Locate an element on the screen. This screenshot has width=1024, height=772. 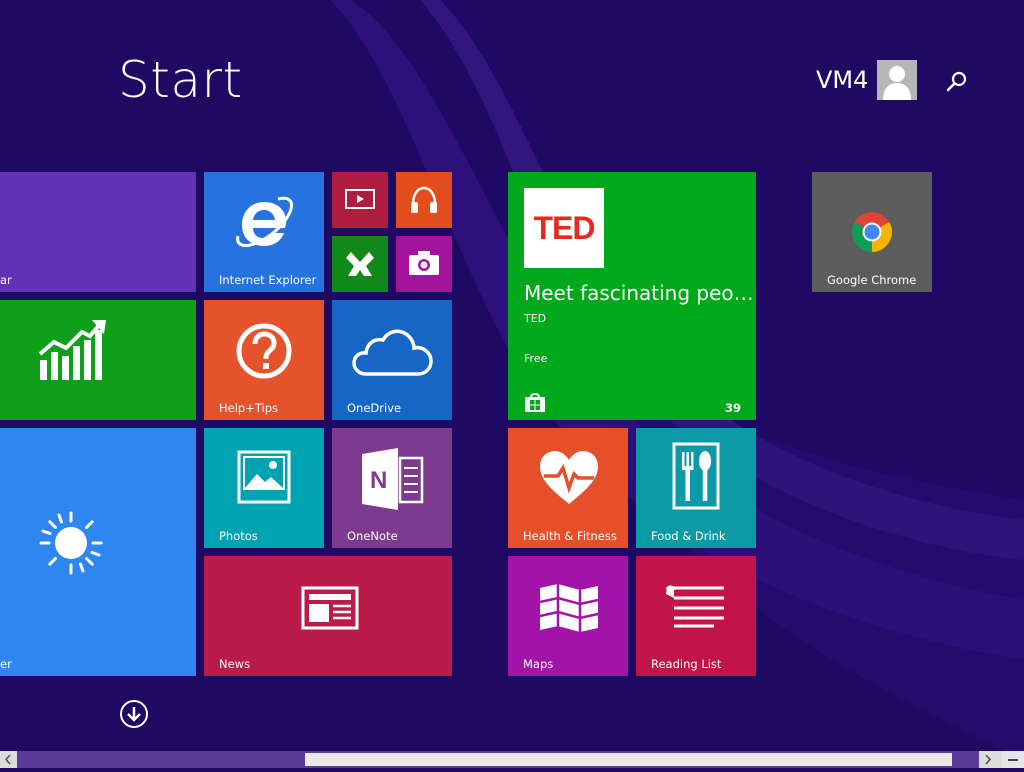
tile-store-ted: TED Meet fascinating peo… TED Free 39 is located at coordinates (632, 296).